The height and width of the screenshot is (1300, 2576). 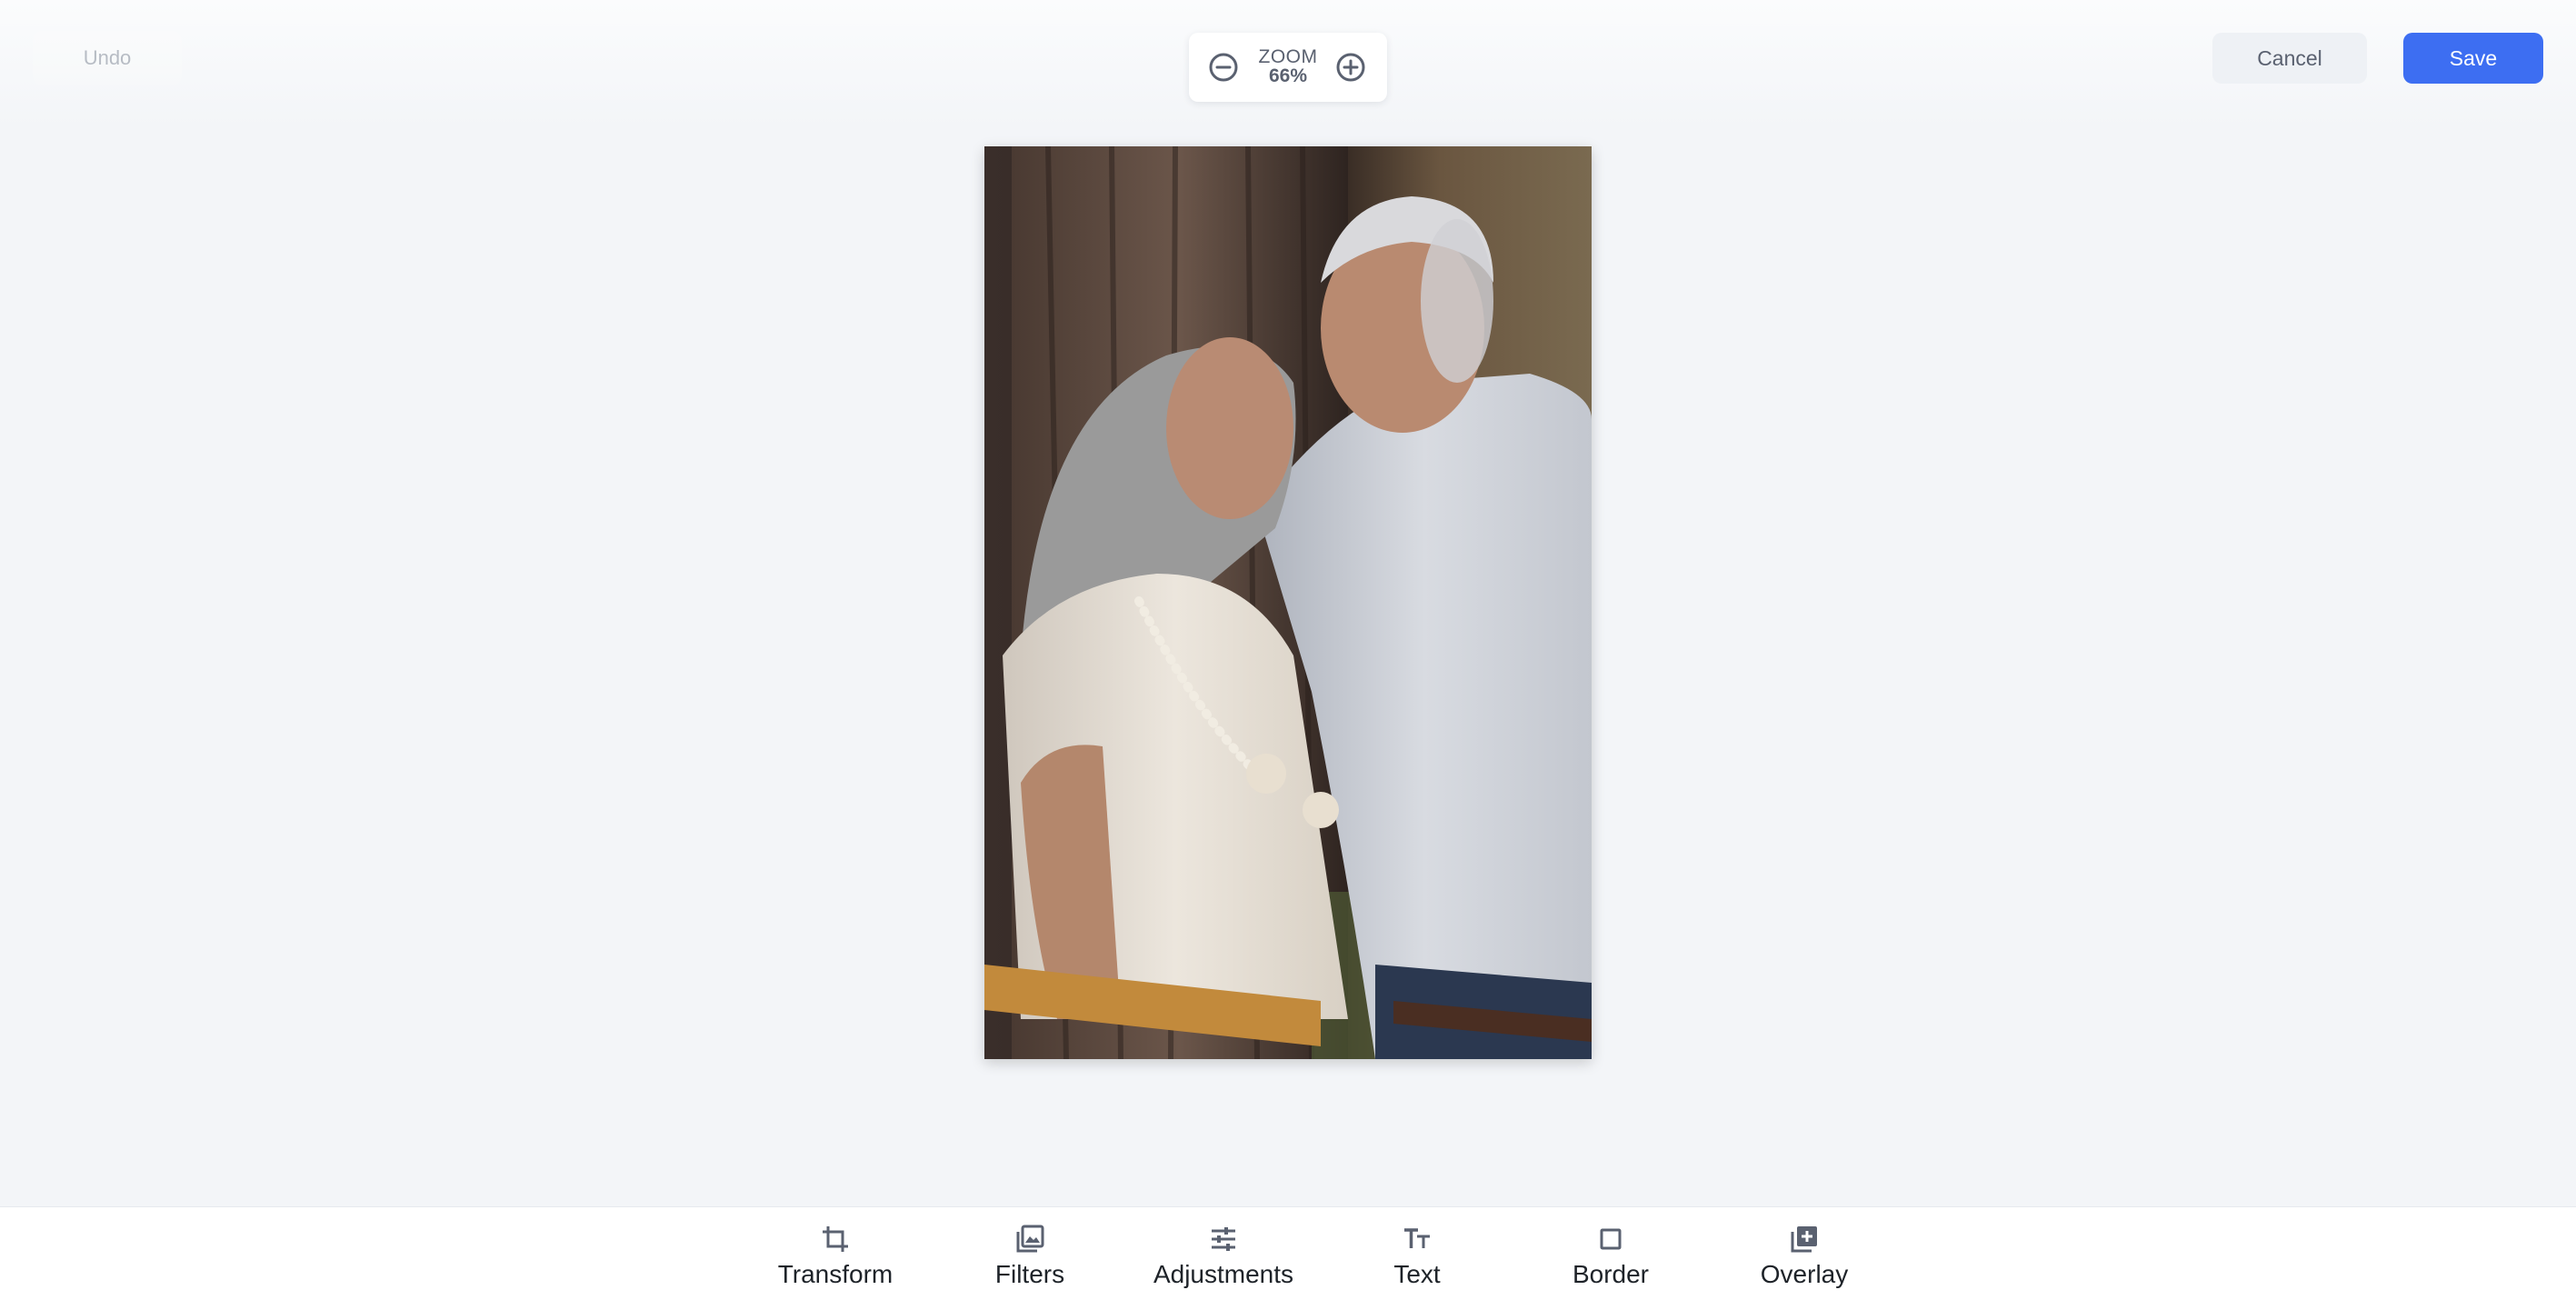 What do you see at coordinates (1288, 76) in the screenshot?
I see `zoom-value: 66%` at bounding box center [1288, 76].